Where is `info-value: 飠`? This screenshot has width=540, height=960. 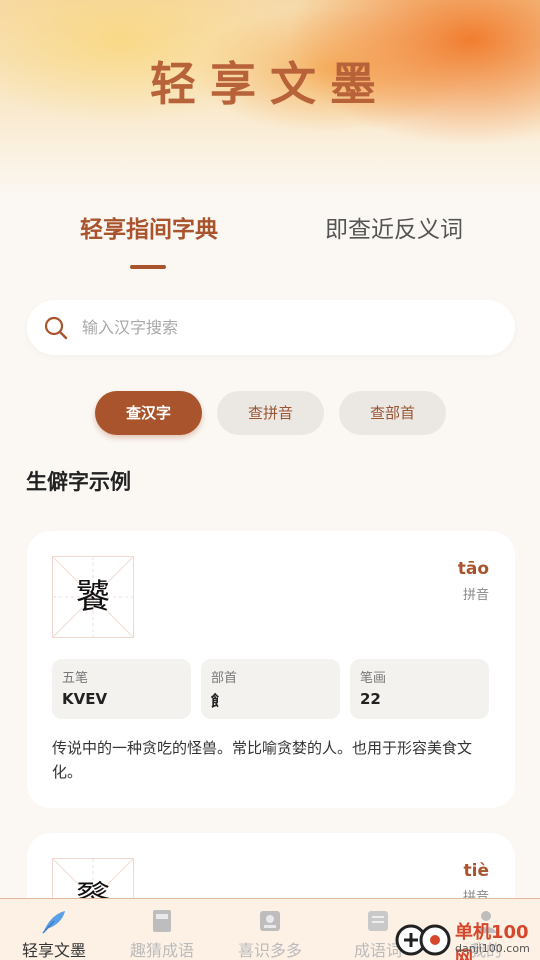
info-value: 飠 is located at coordinates (219, 701).